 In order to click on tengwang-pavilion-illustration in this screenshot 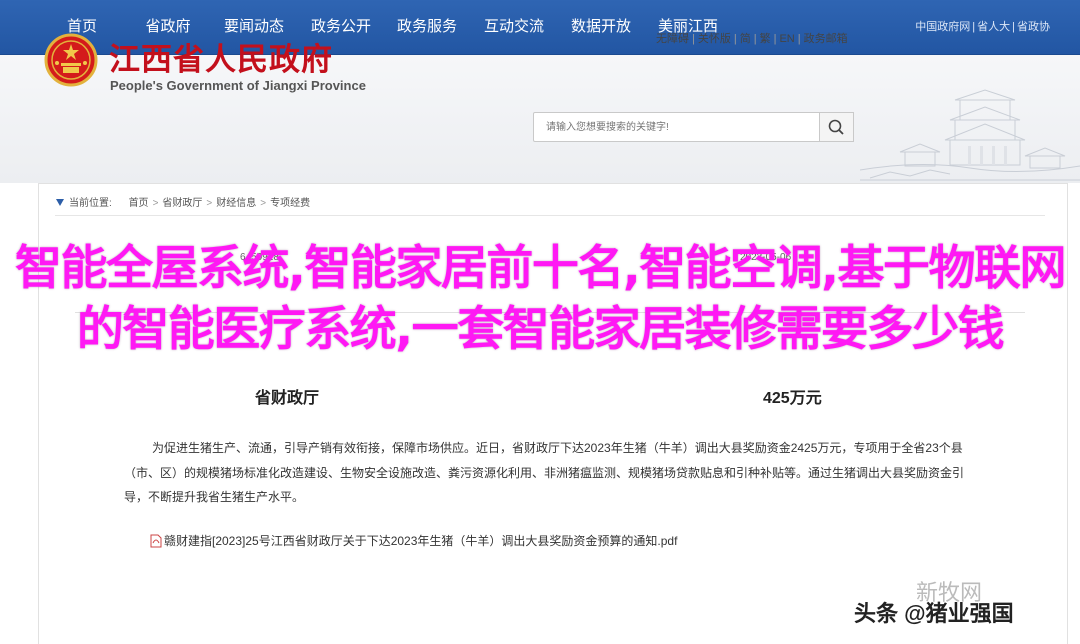, I will do `click(970, 135)`.